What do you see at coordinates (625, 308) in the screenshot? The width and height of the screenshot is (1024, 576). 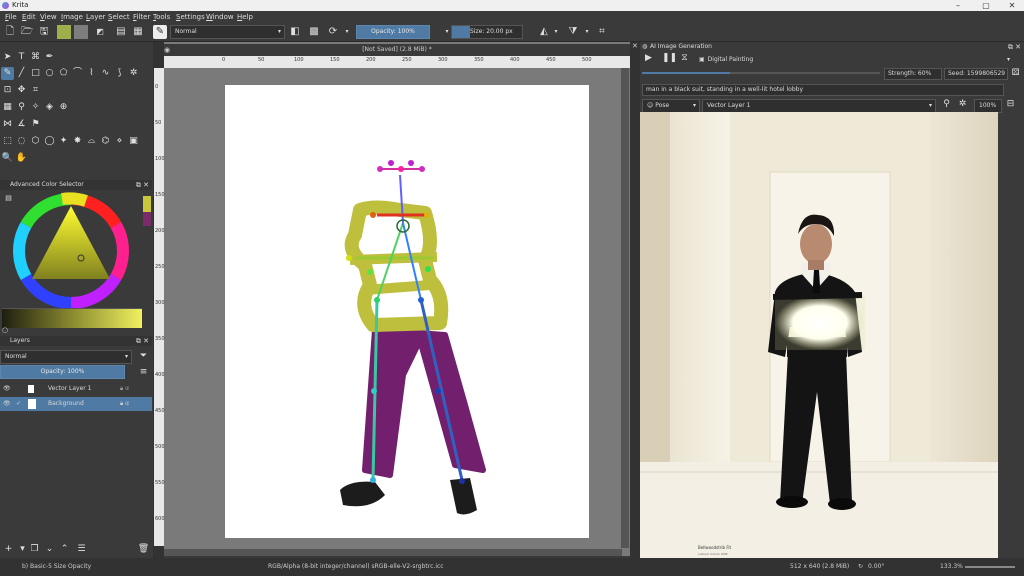 I see `canvas-vertical-scrollbar` at bounding box center [625, 308].